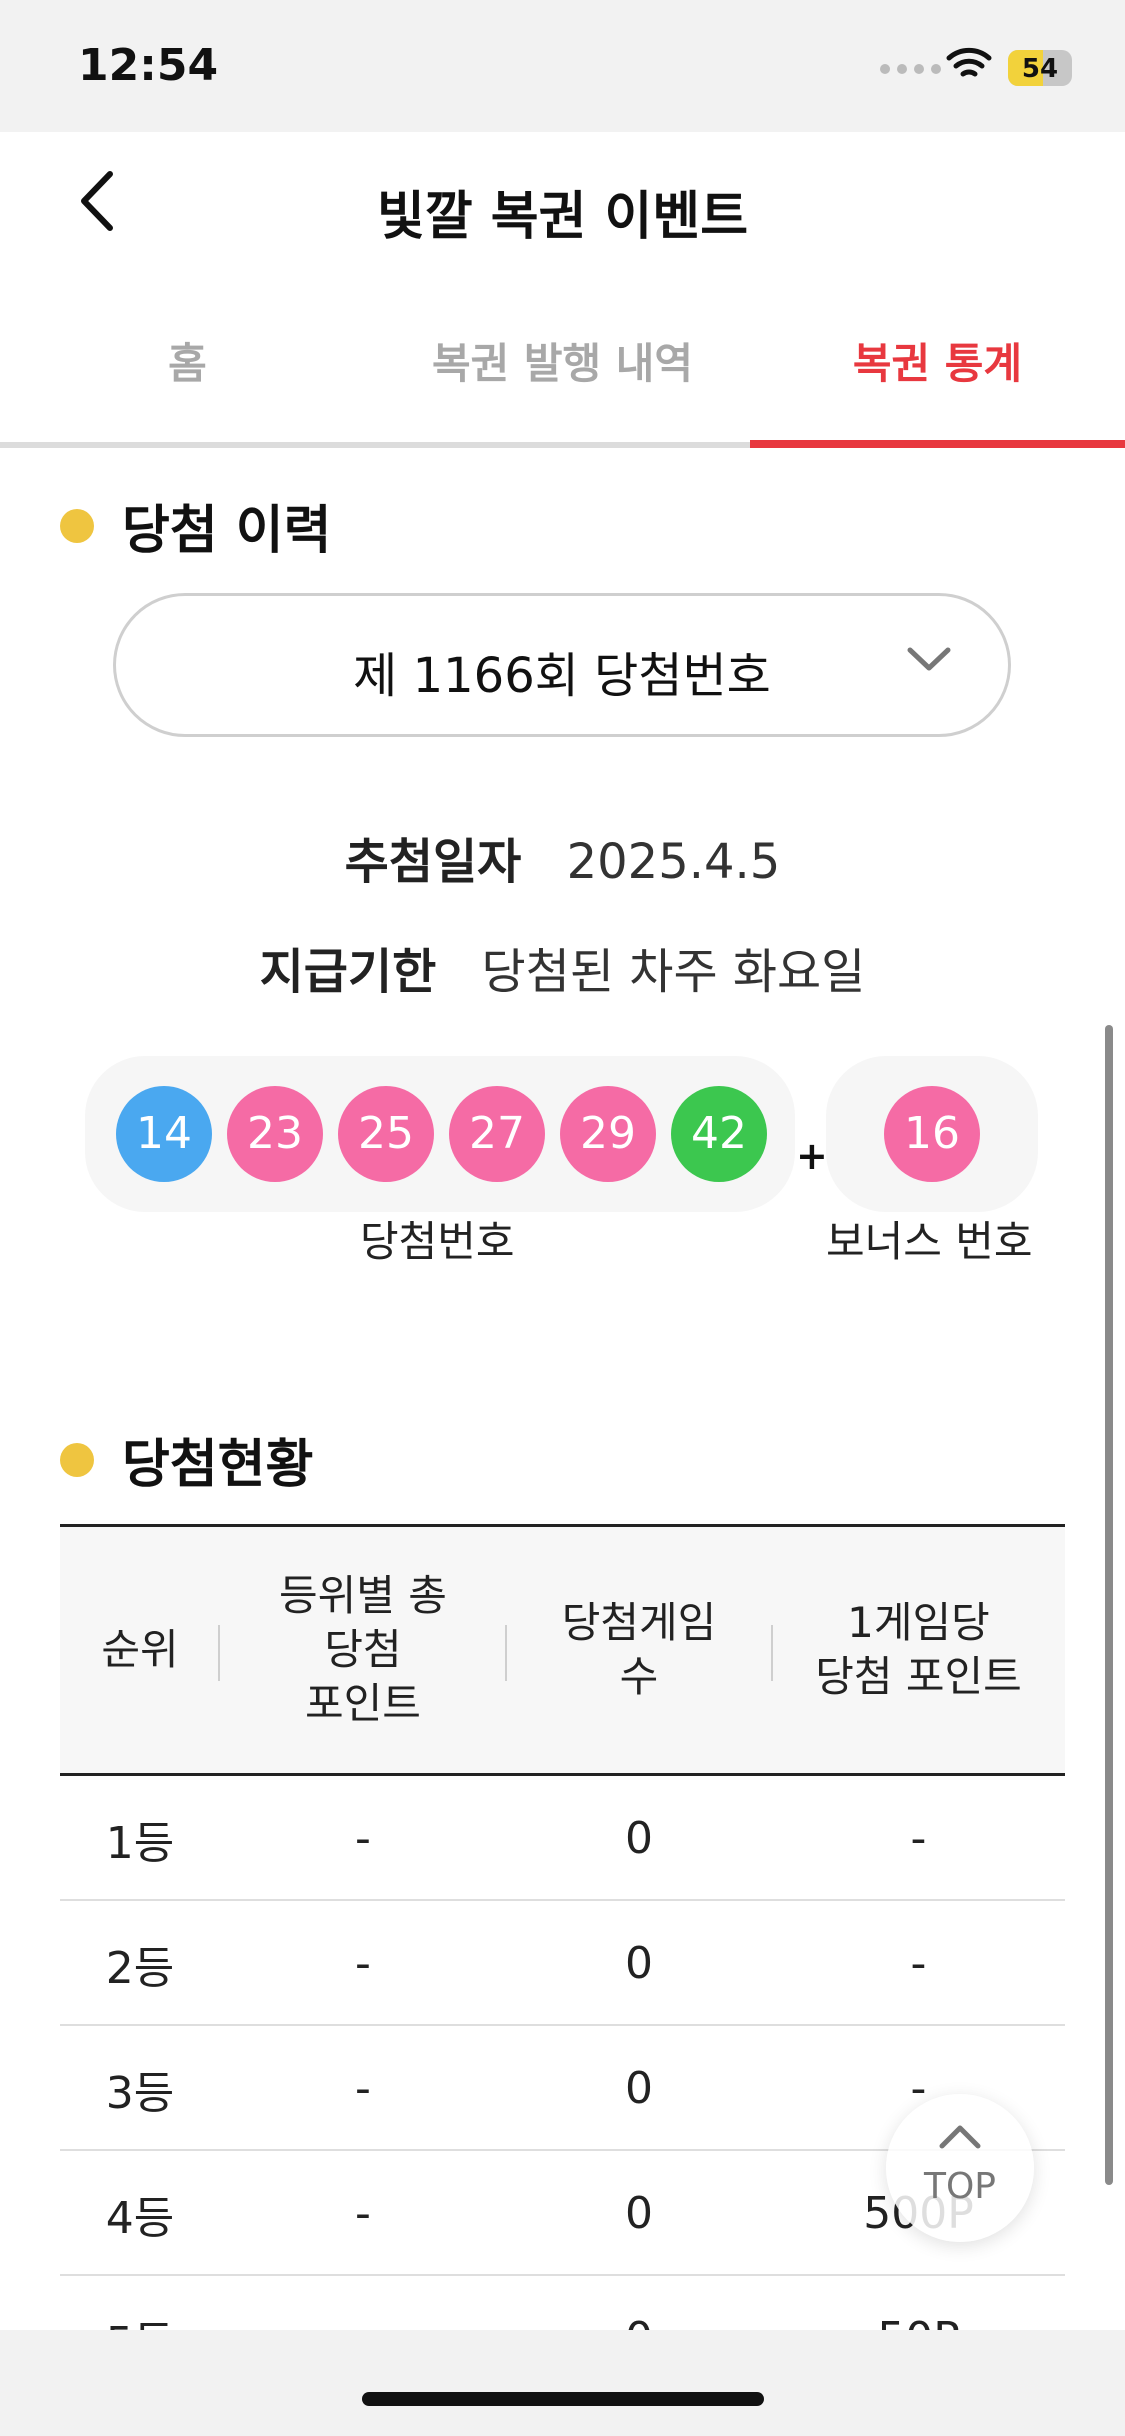 This screenshot has height=2436, width=1125. I want to click on round-select-value: 제 1166회 당첨번호, so click(562, 676).